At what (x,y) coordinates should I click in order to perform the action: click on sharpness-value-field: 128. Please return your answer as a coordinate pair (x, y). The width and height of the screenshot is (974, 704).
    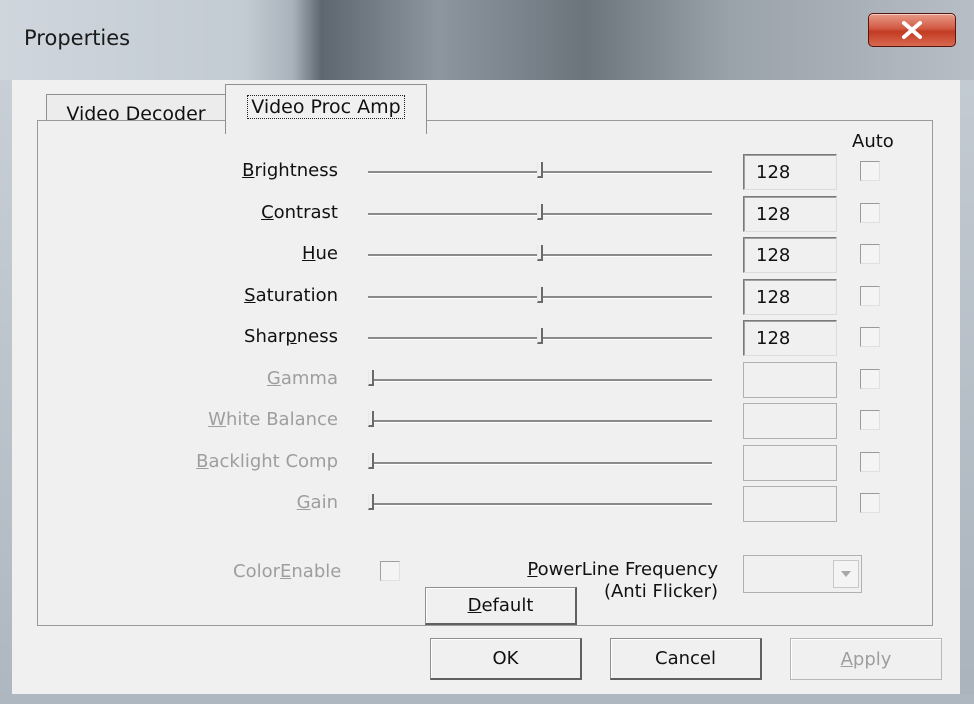
    Looking at the image, I should click on (790, 338).